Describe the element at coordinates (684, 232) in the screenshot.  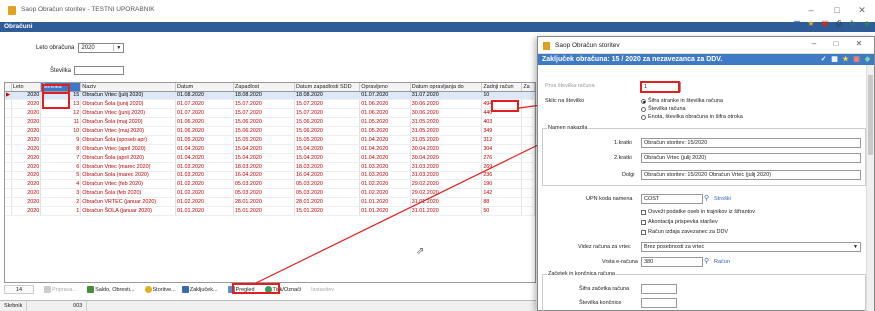
I see `vat-payer-checkbox: Račun izdaja zavezanec za DDV` at that location.